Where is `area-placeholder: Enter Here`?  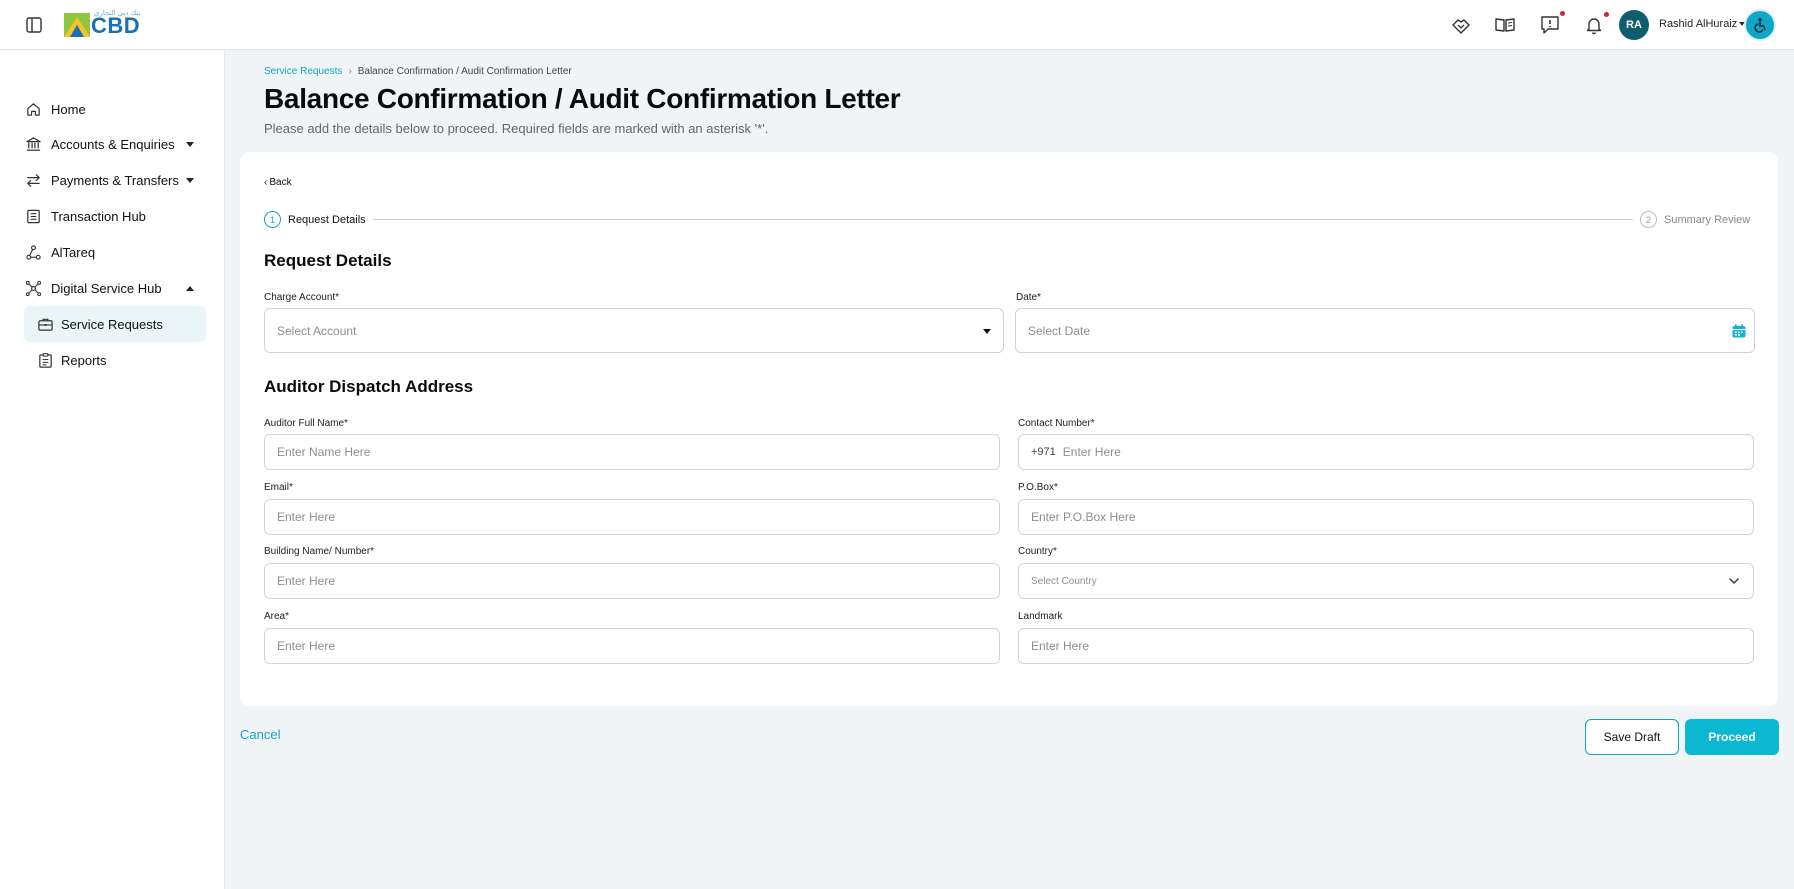 area-placeholder: Enter Here is located at coordinates (306, 646).